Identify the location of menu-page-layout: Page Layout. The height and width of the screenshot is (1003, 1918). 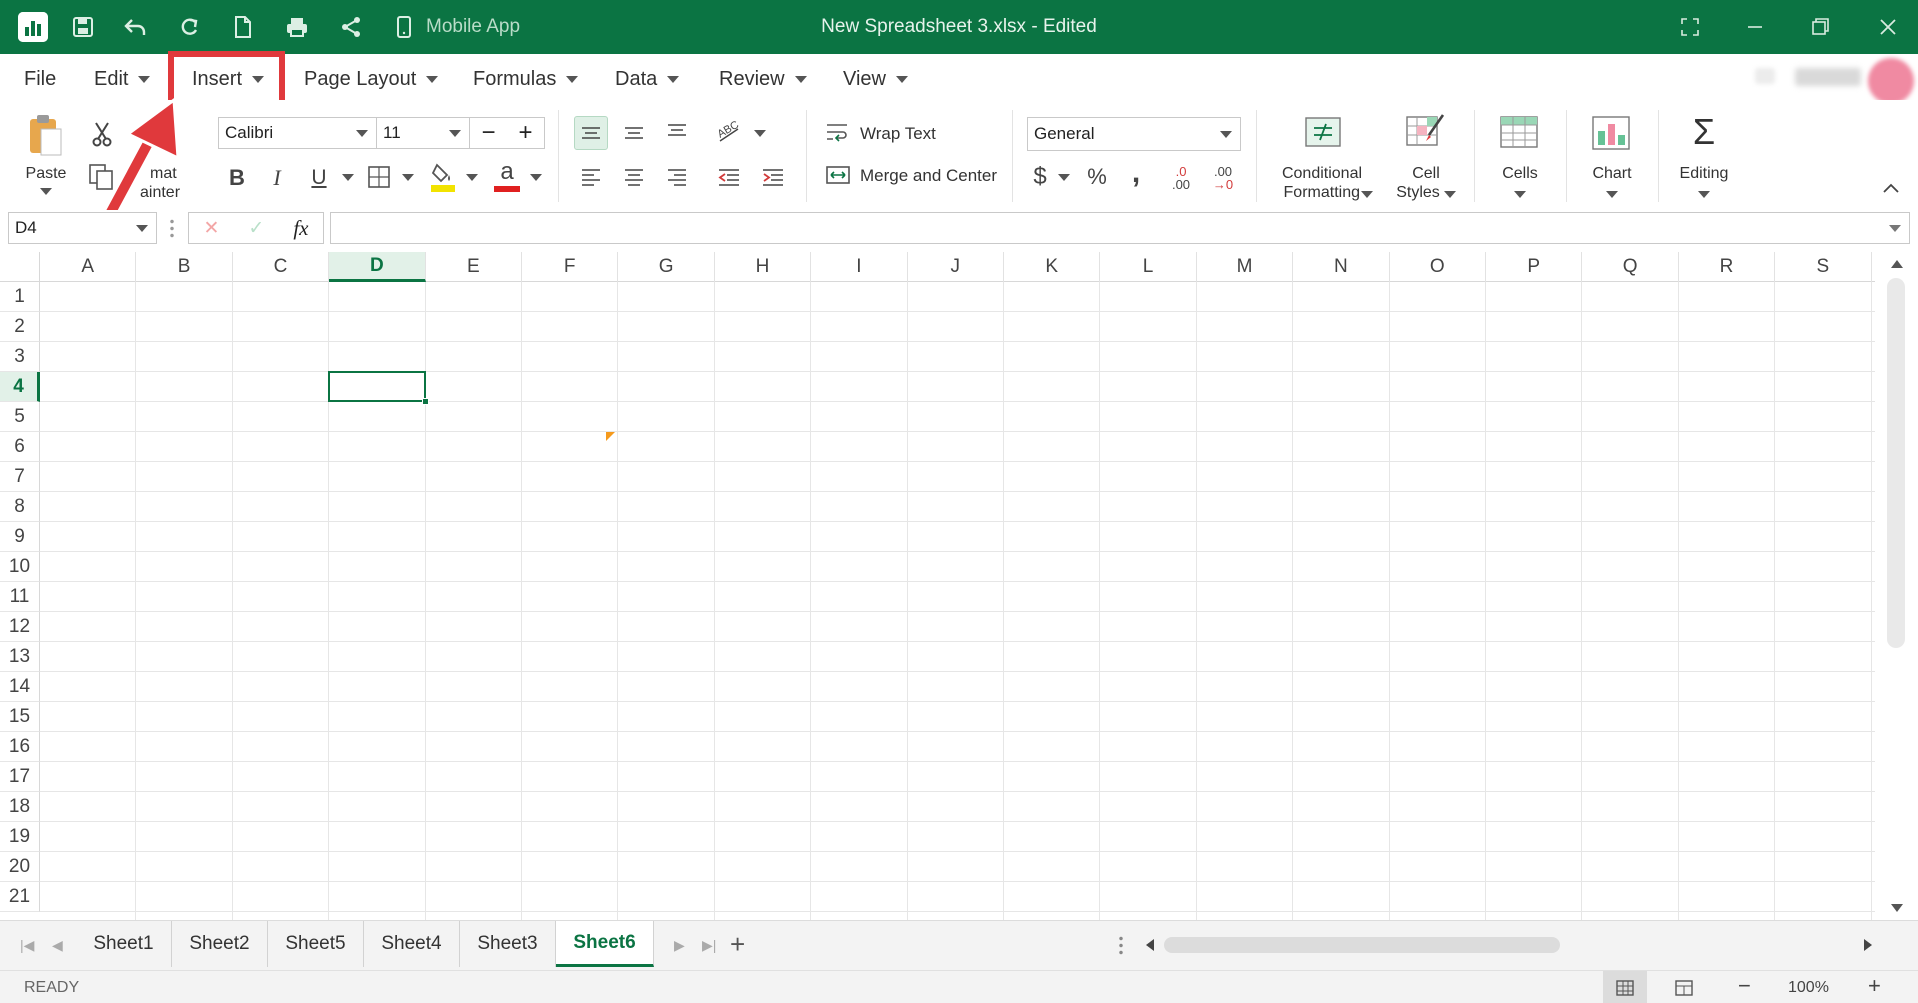
(371, 79).